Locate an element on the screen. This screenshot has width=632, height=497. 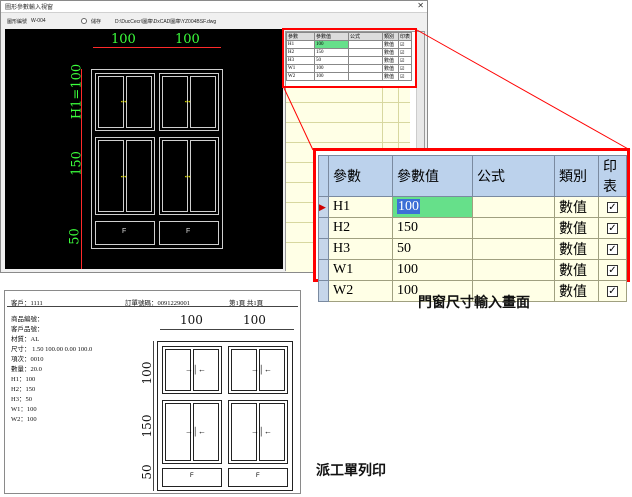
info-line: W1：100 is located at coordinates (24, 409).